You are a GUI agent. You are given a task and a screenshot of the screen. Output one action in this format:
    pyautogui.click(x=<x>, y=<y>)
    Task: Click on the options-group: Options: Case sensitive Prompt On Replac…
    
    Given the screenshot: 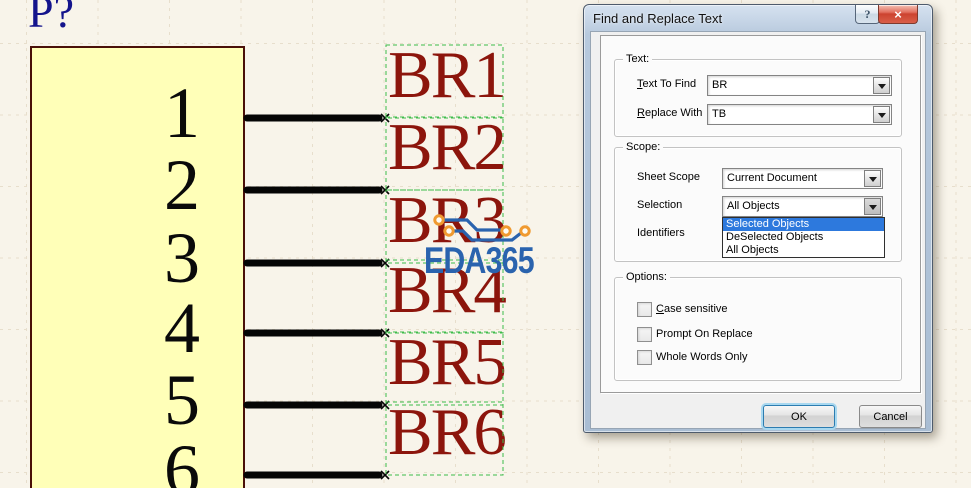 What is the action you would take?
    pyautogui.click(x=758, y=326)
    